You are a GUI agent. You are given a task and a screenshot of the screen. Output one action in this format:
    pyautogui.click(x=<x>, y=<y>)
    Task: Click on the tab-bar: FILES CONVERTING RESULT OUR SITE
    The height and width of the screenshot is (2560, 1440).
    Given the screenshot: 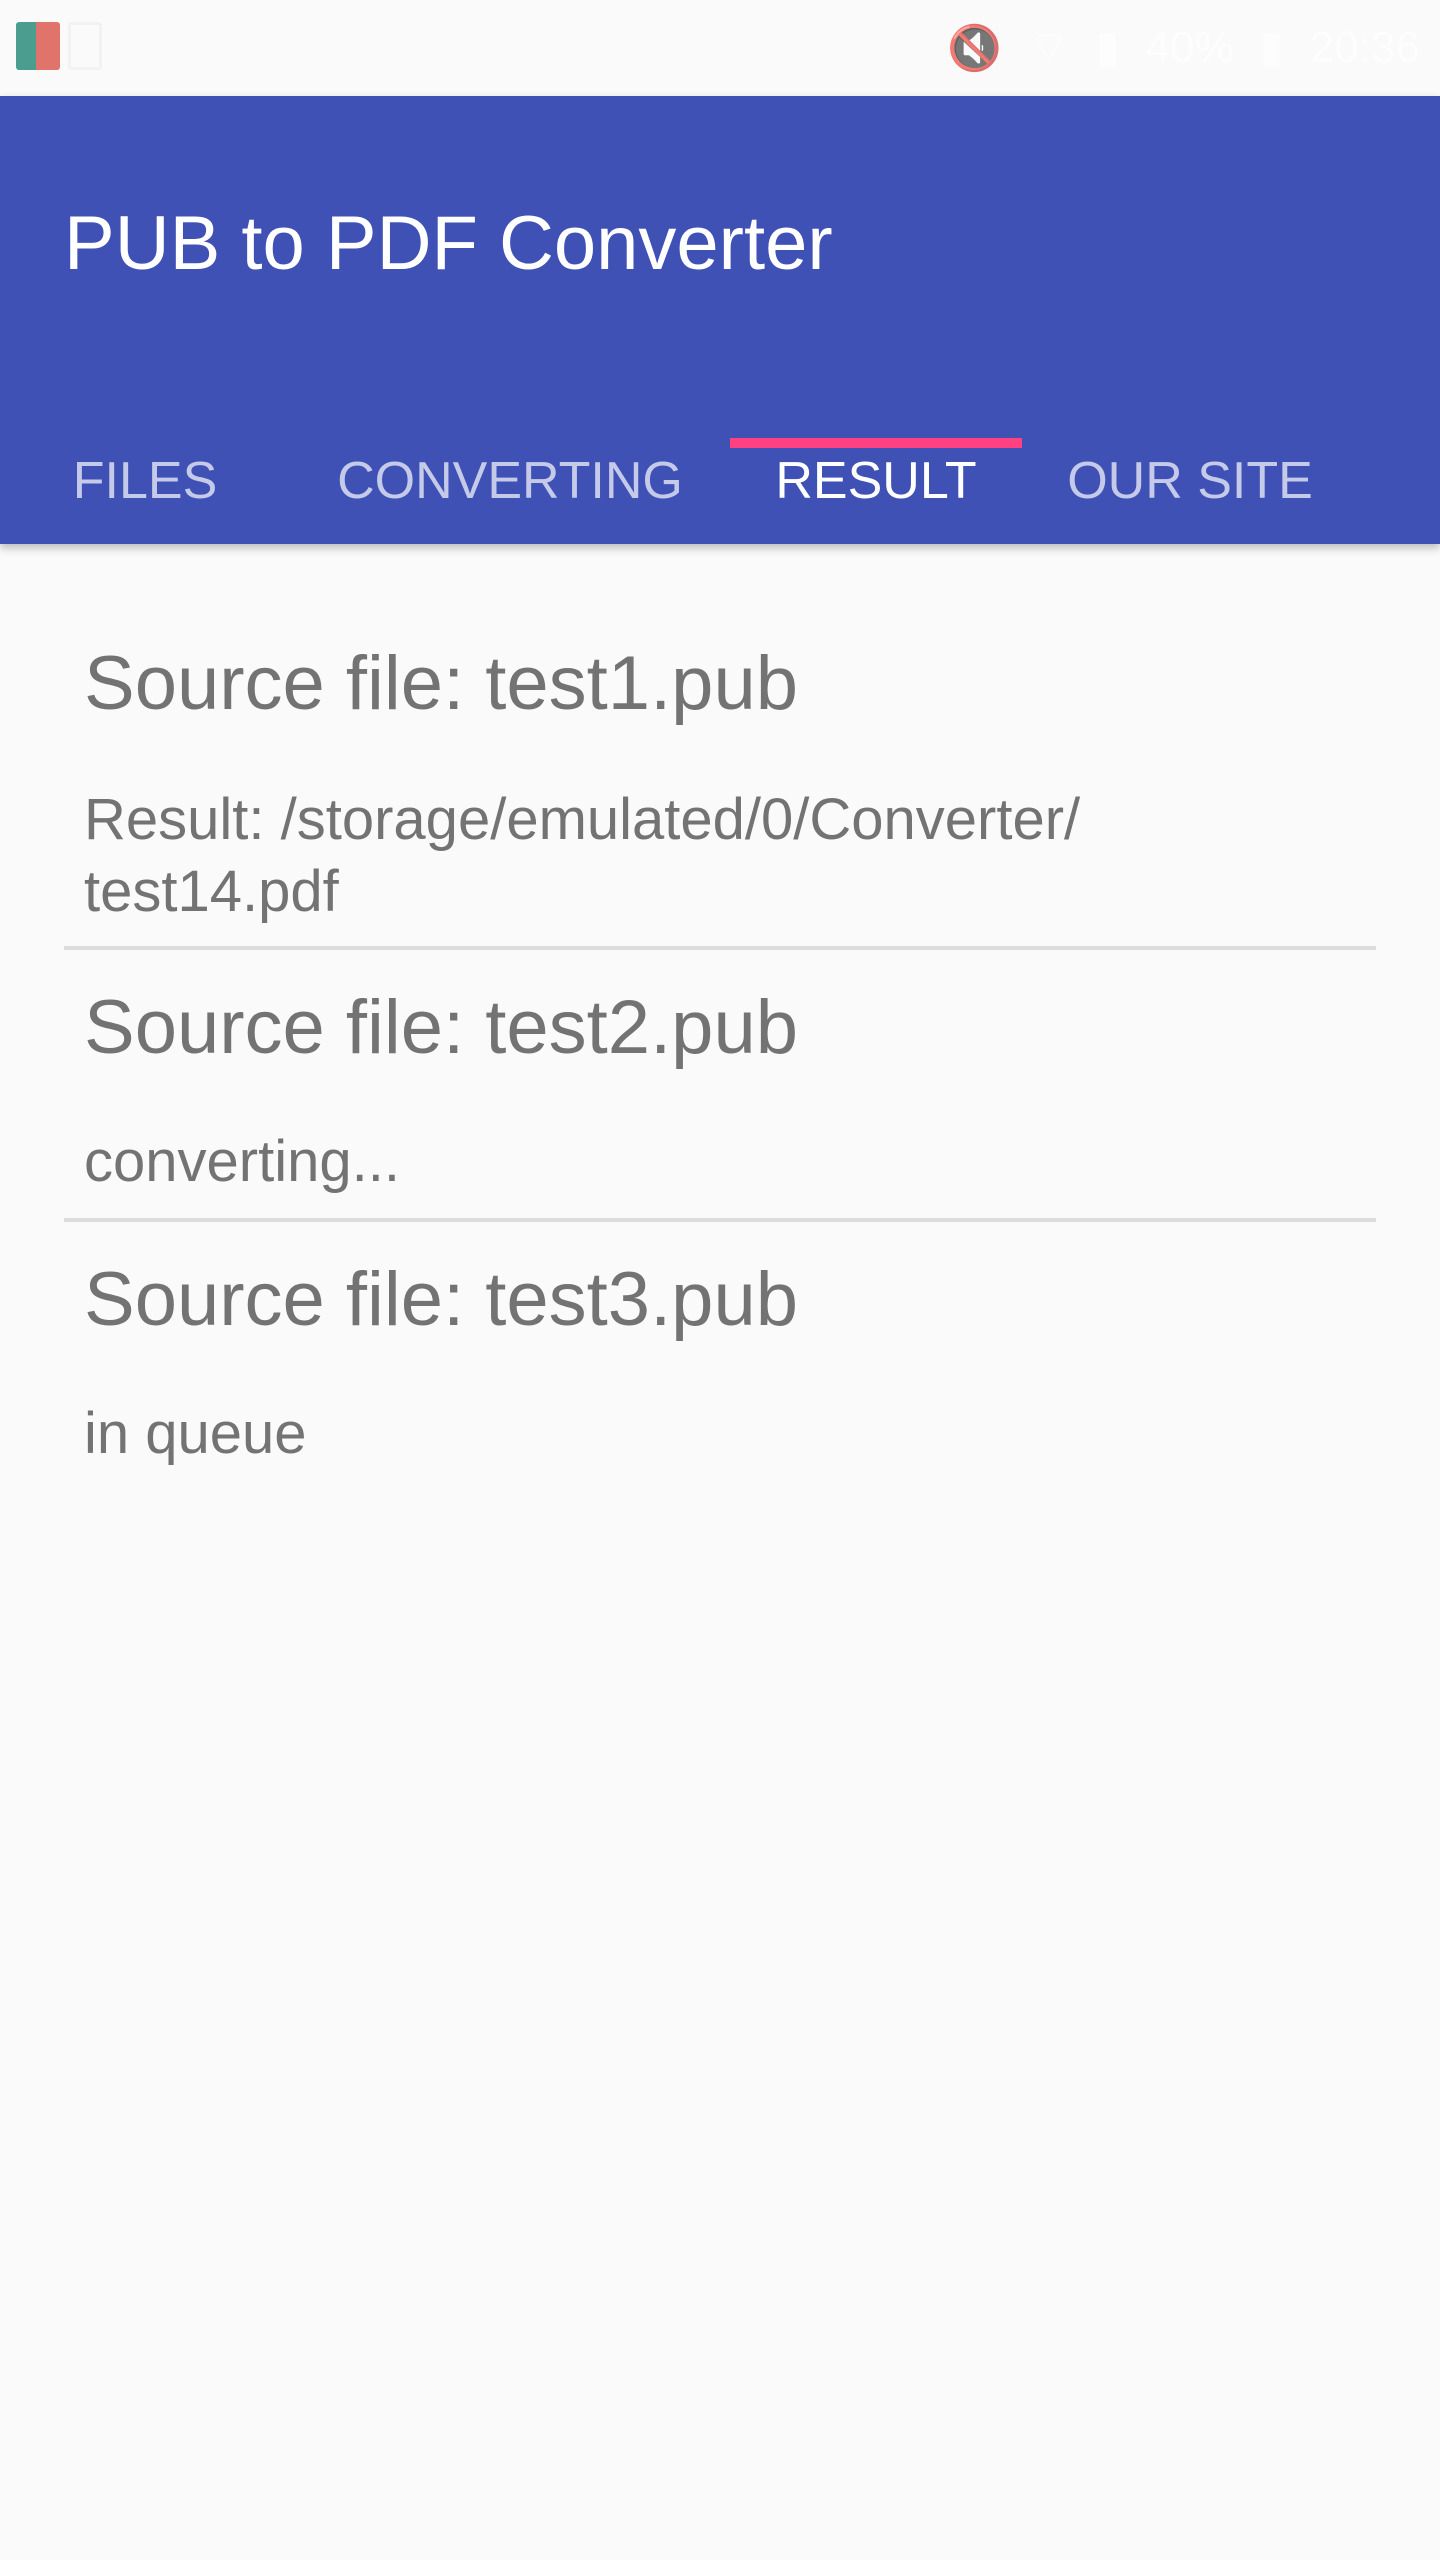 What is the action you would take?
    pyautogui.click(x=720, y=481)
    